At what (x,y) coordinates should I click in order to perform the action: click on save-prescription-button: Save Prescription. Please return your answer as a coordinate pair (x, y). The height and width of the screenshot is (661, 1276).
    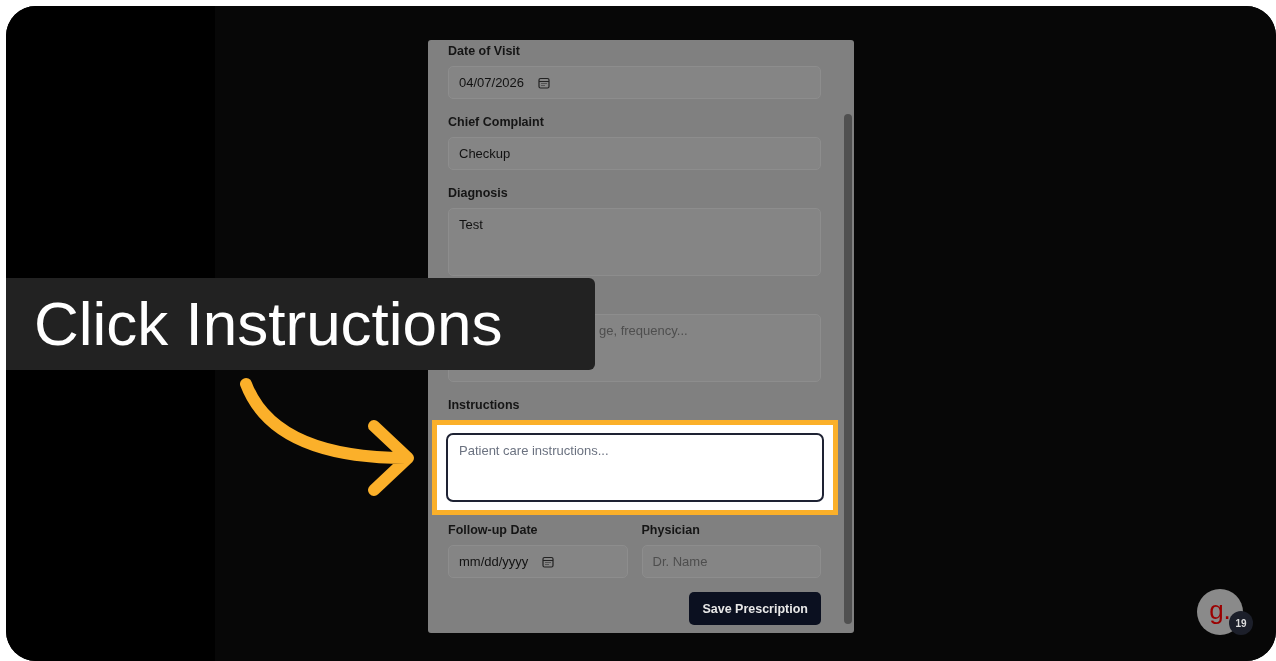
    Looking at the image, I should click on (755, 608).